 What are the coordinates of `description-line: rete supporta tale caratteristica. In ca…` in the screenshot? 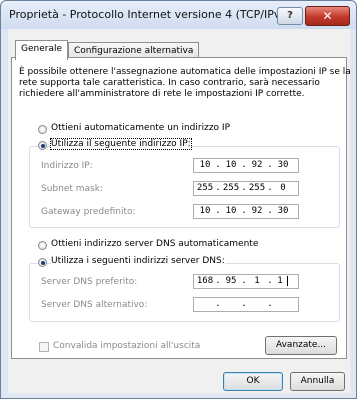 It's located at (169, 83).